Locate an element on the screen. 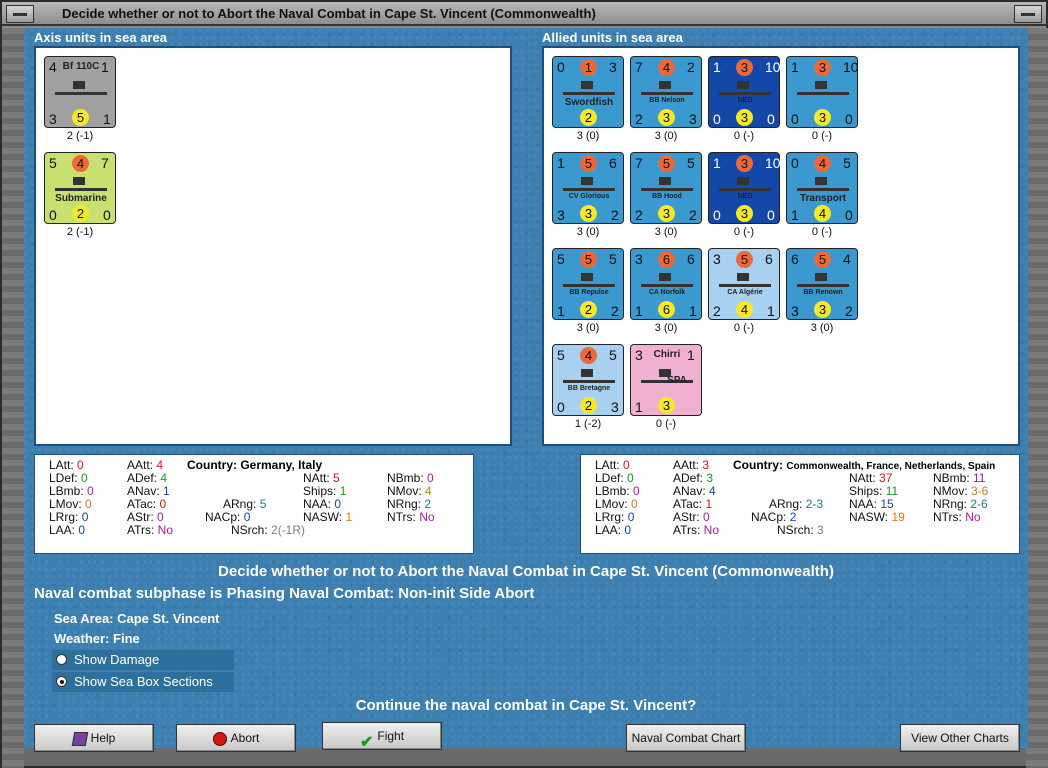  stat-key: NACp: is located at coordinates (770, 517).